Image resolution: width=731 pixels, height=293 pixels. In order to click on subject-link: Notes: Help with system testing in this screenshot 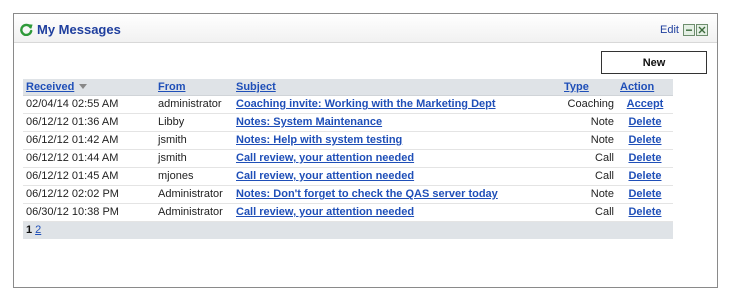, I will do `click(319, 140)`.